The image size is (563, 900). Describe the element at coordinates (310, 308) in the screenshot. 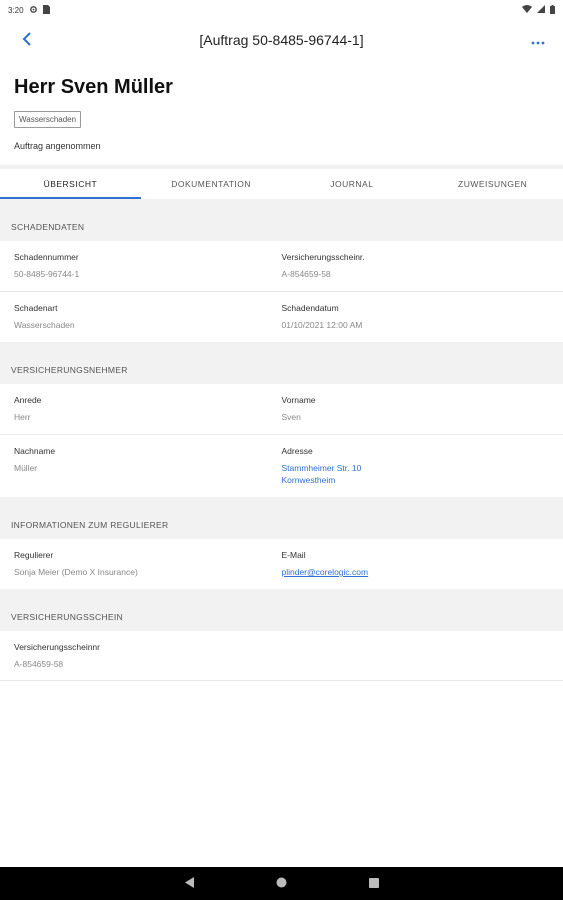

I see `field-label: Schadendatum` at that location.